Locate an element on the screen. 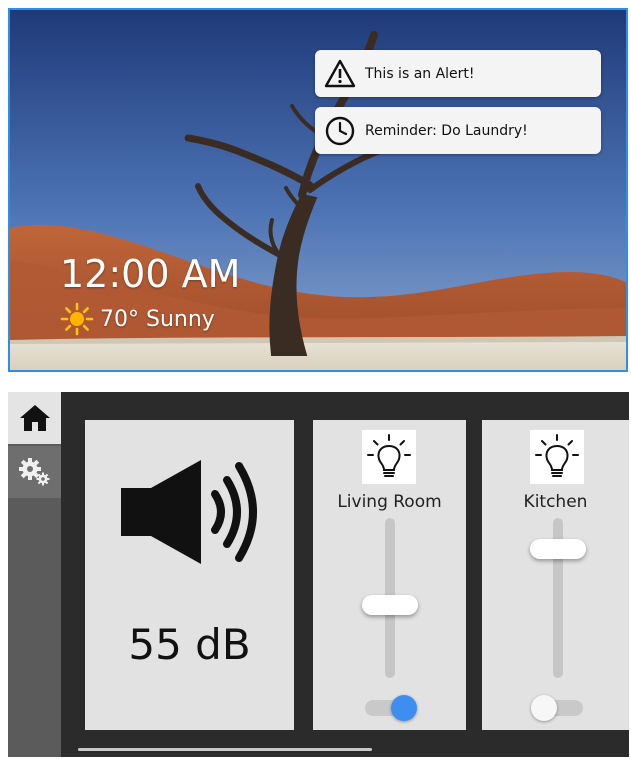  volume-card: 55 dB is located at coordinates (189, 575).